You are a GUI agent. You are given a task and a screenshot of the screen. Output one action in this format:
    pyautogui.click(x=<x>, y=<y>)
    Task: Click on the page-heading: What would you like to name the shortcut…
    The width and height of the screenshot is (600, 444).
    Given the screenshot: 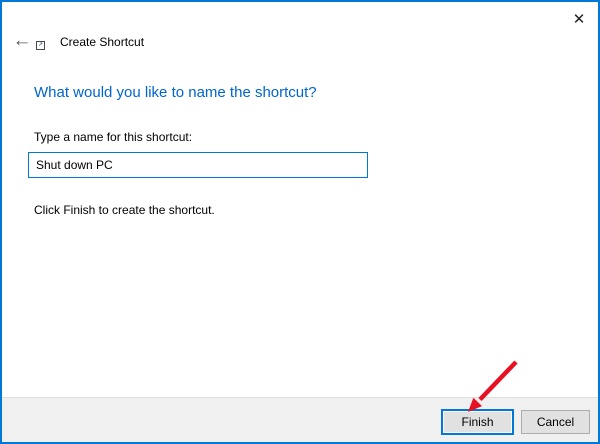 What is the action you would take?
    pyautogui.click(x=175, y=92)
    